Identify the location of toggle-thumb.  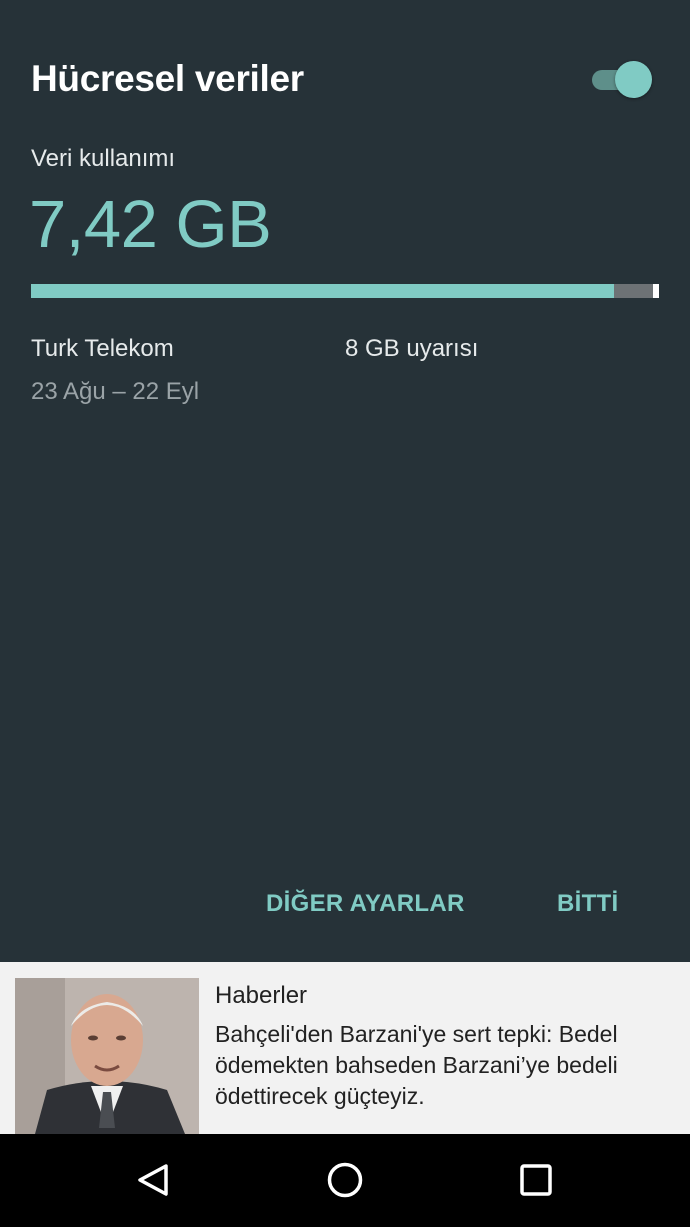
(633, 79).